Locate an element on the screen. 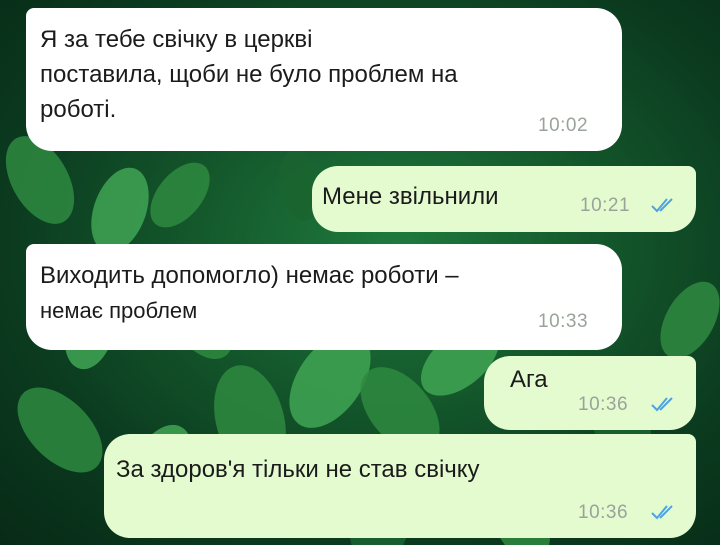  message-bubble-outgoing: Ага 10:36 is located at coordinates (590, 393).